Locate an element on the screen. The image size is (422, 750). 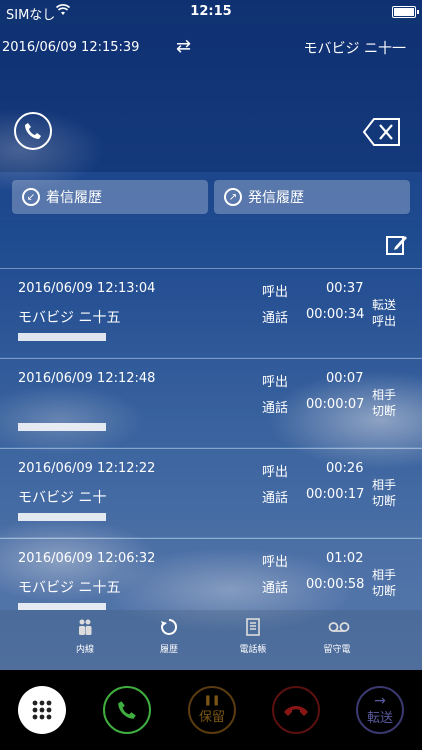
ring-duration: 00:07 is located at coordinates (345, 378).